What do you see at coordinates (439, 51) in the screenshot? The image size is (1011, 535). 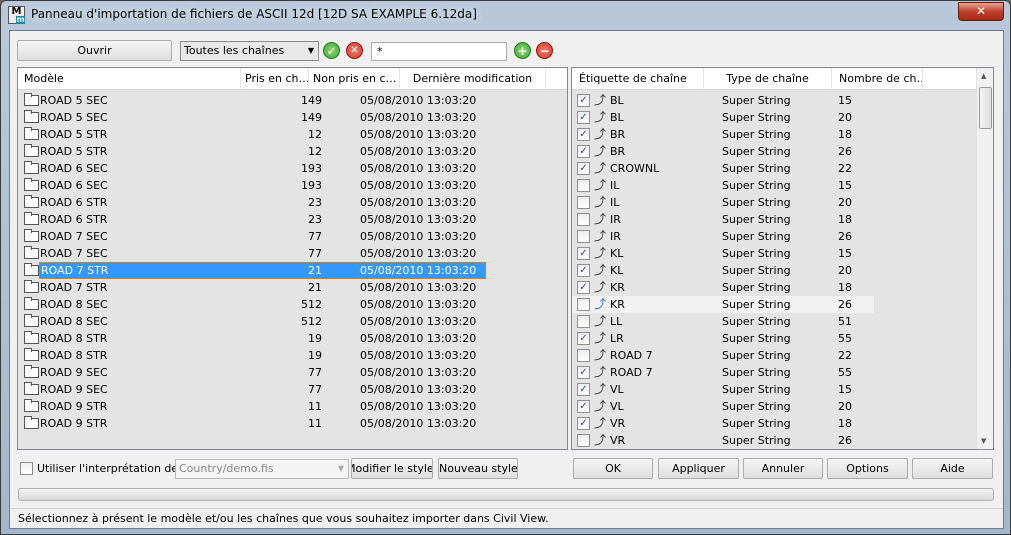 I see `pattern-input: *` at bounding box center [439, 51].